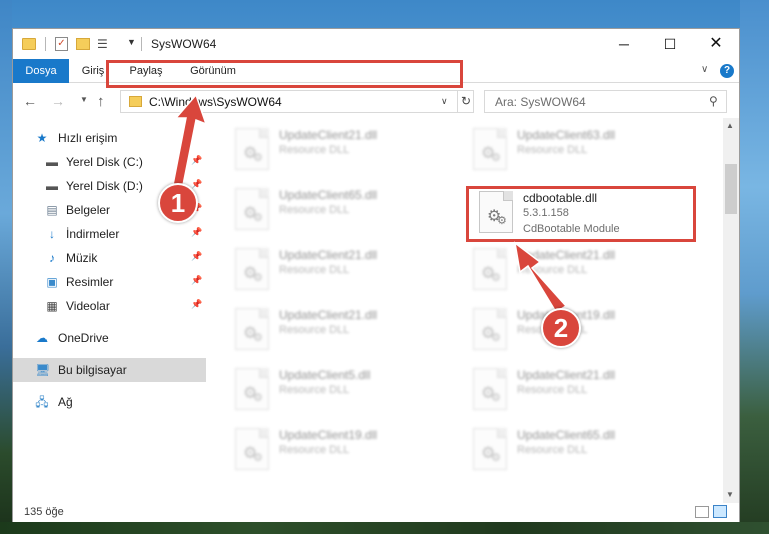 The height and width of the screenshot is (534, 769). What do you see at coordinates (109, 258) in the screenshot?
I see `sidebar-item-music: ♪ Müzik 📌` at bounding box center [109, 258].